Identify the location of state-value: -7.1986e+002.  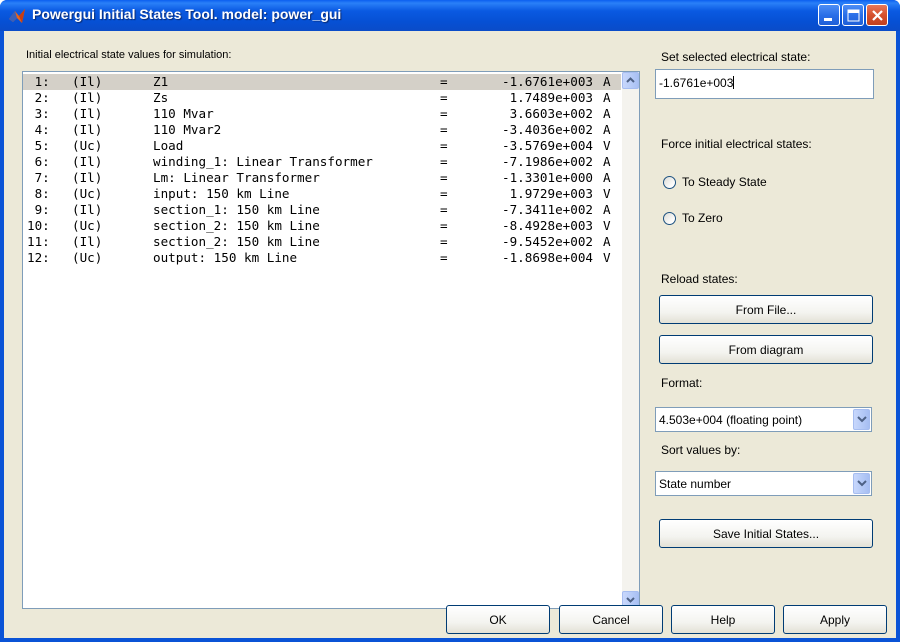
(547, 161).